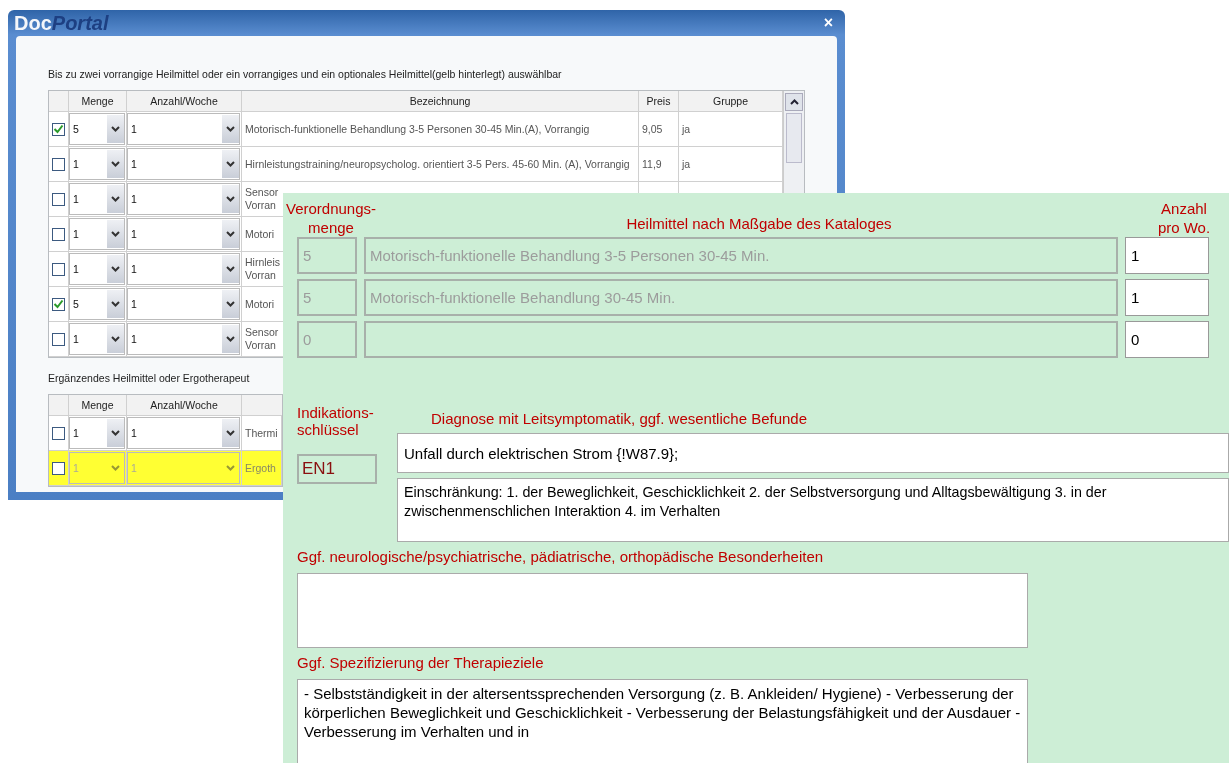  I want to click on column-label: Verordnungs-, so click(331, 208).